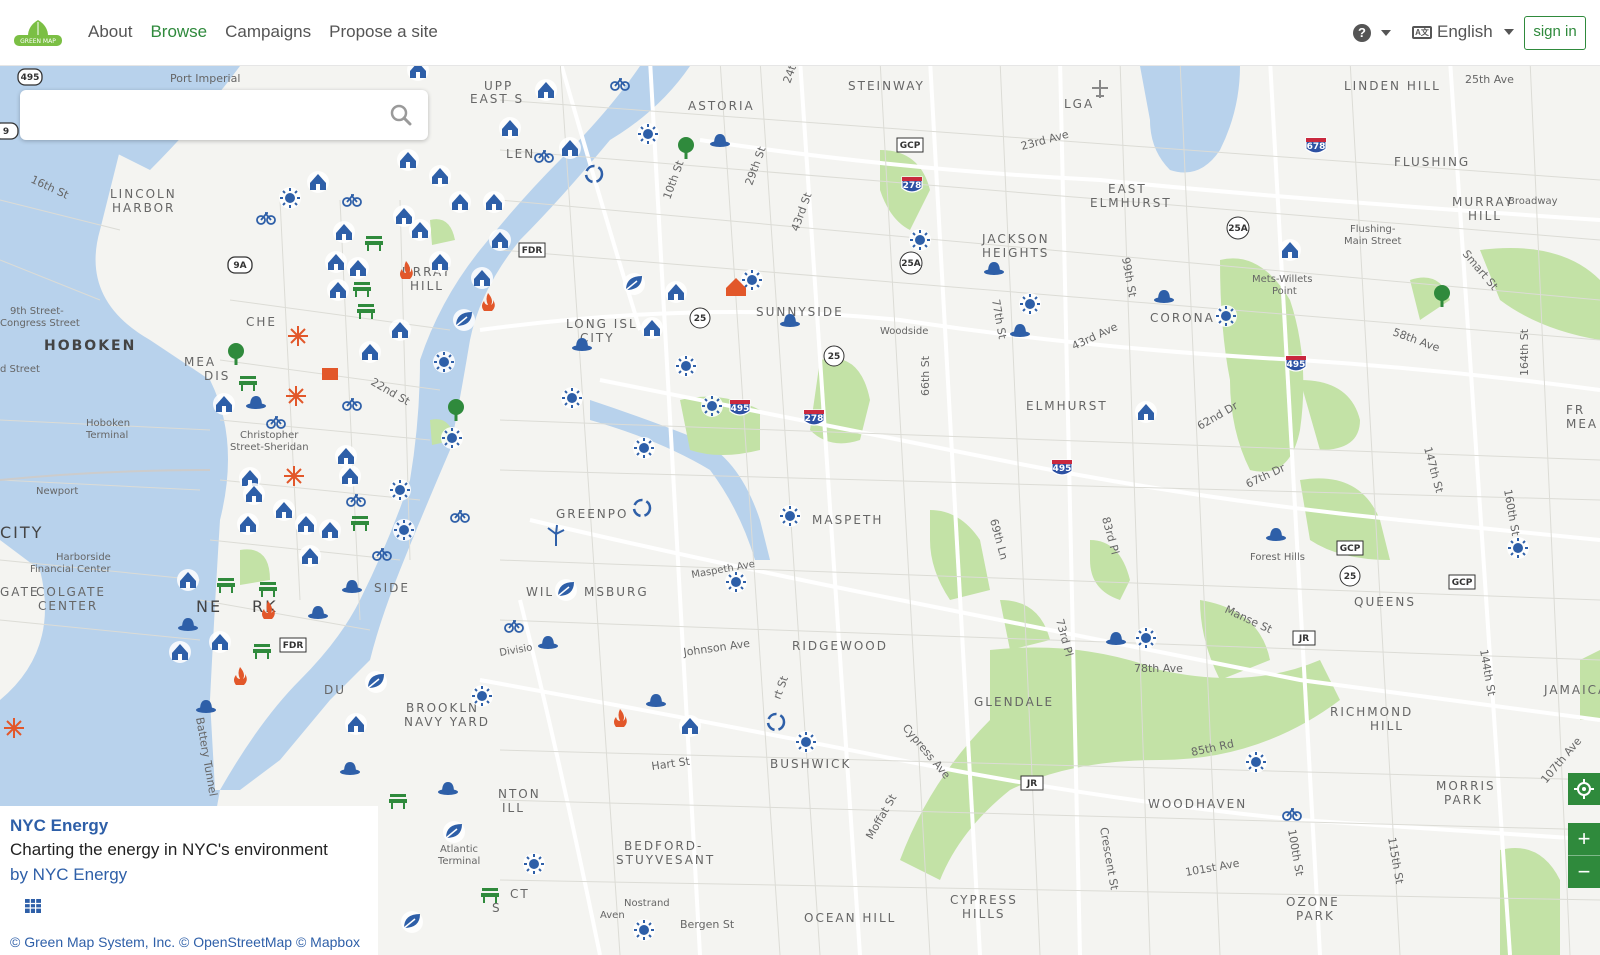 The image size is (1600, 955). Describe the element at coordinates (178, 32) in the screenshot. I see `nav-browse: Browse` at that location.